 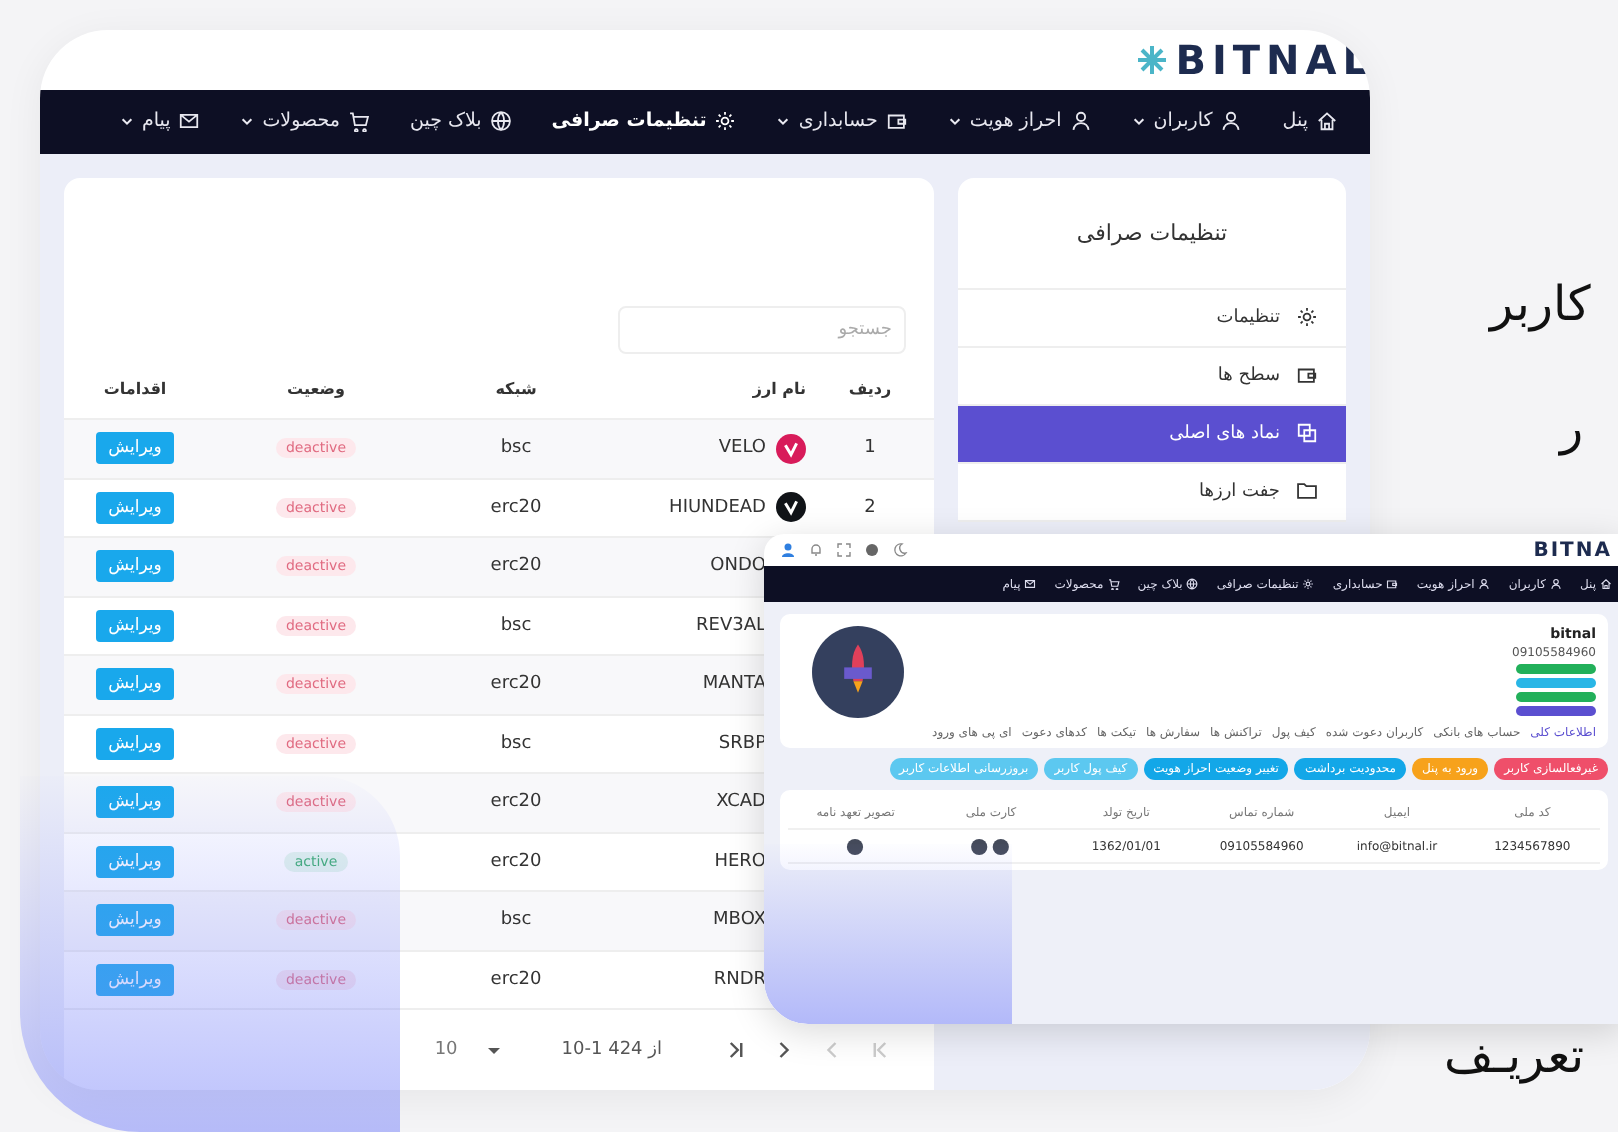 I want to click on table-cell: ONDO, so click(x=738, y=566).